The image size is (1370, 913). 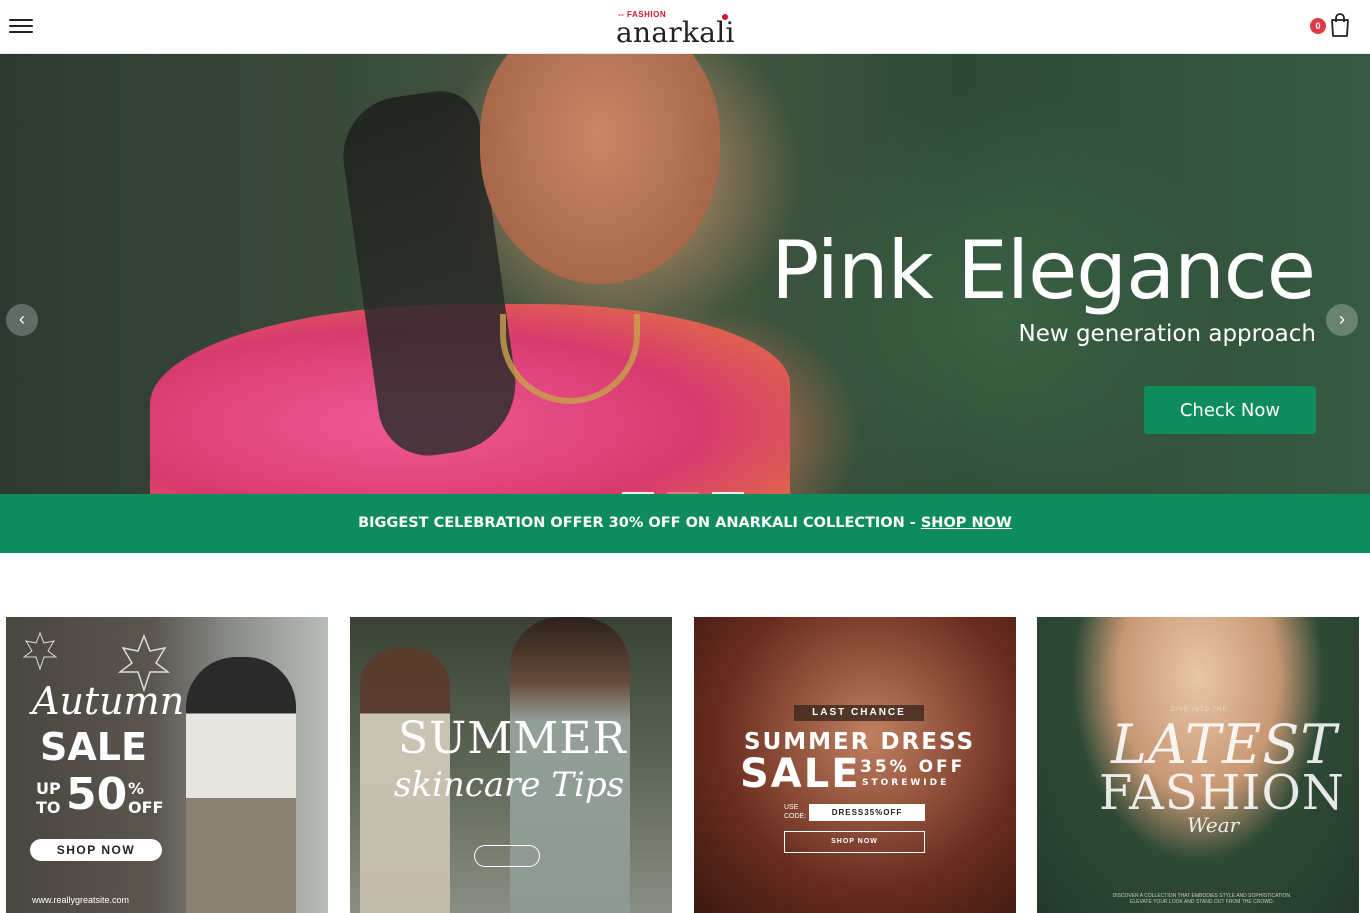 I want to click on card-script-text: Autumn, so click(x=108, y=701).